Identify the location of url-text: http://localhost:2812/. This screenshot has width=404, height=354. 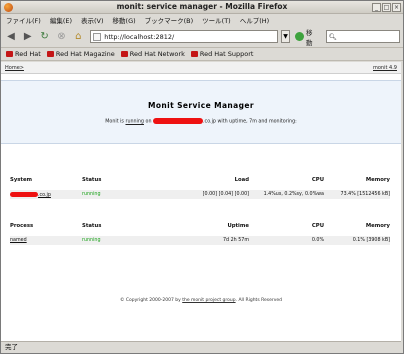
(139, 36).